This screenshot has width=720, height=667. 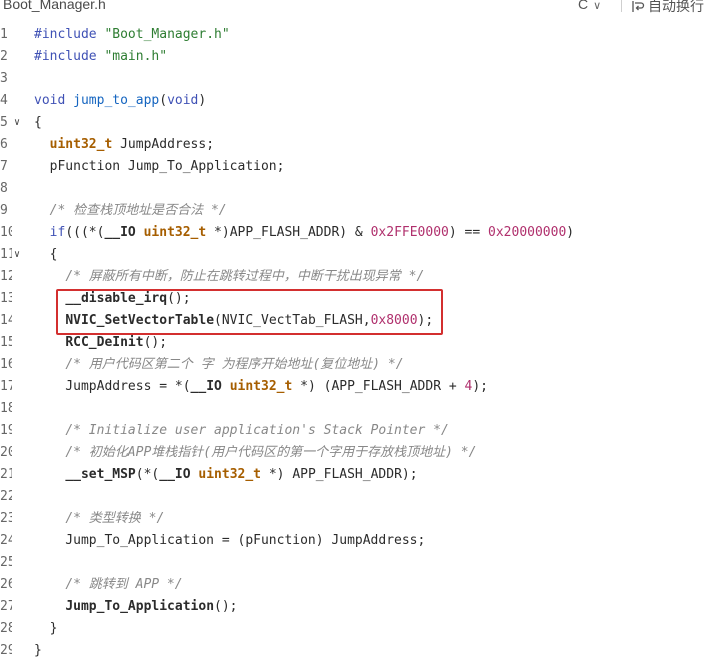 I want to click on line-number: 29, so click(x=6, y=650).